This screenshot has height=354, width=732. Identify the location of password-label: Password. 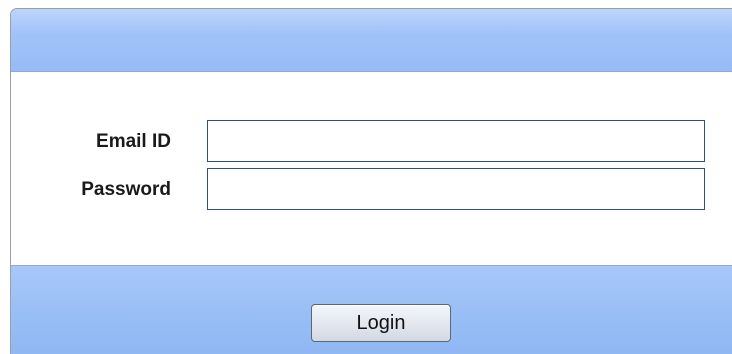
(126, 189).